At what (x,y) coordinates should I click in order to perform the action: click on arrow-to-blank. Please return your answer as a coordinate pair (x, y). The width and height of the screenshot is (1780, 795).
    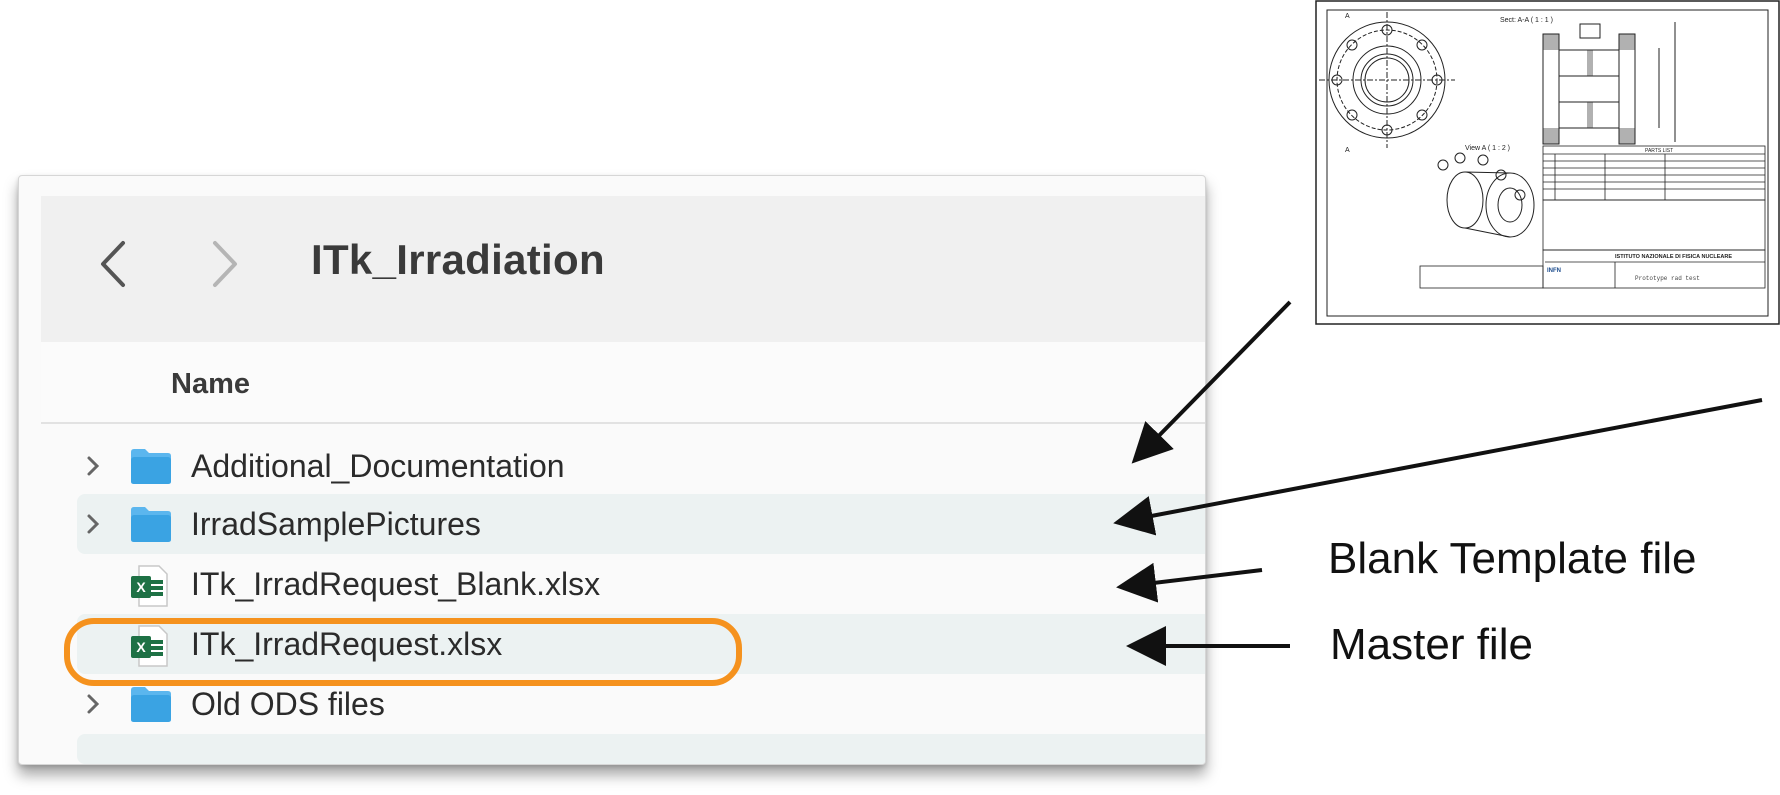
    Looking at the image, I should click on (1189, 582).